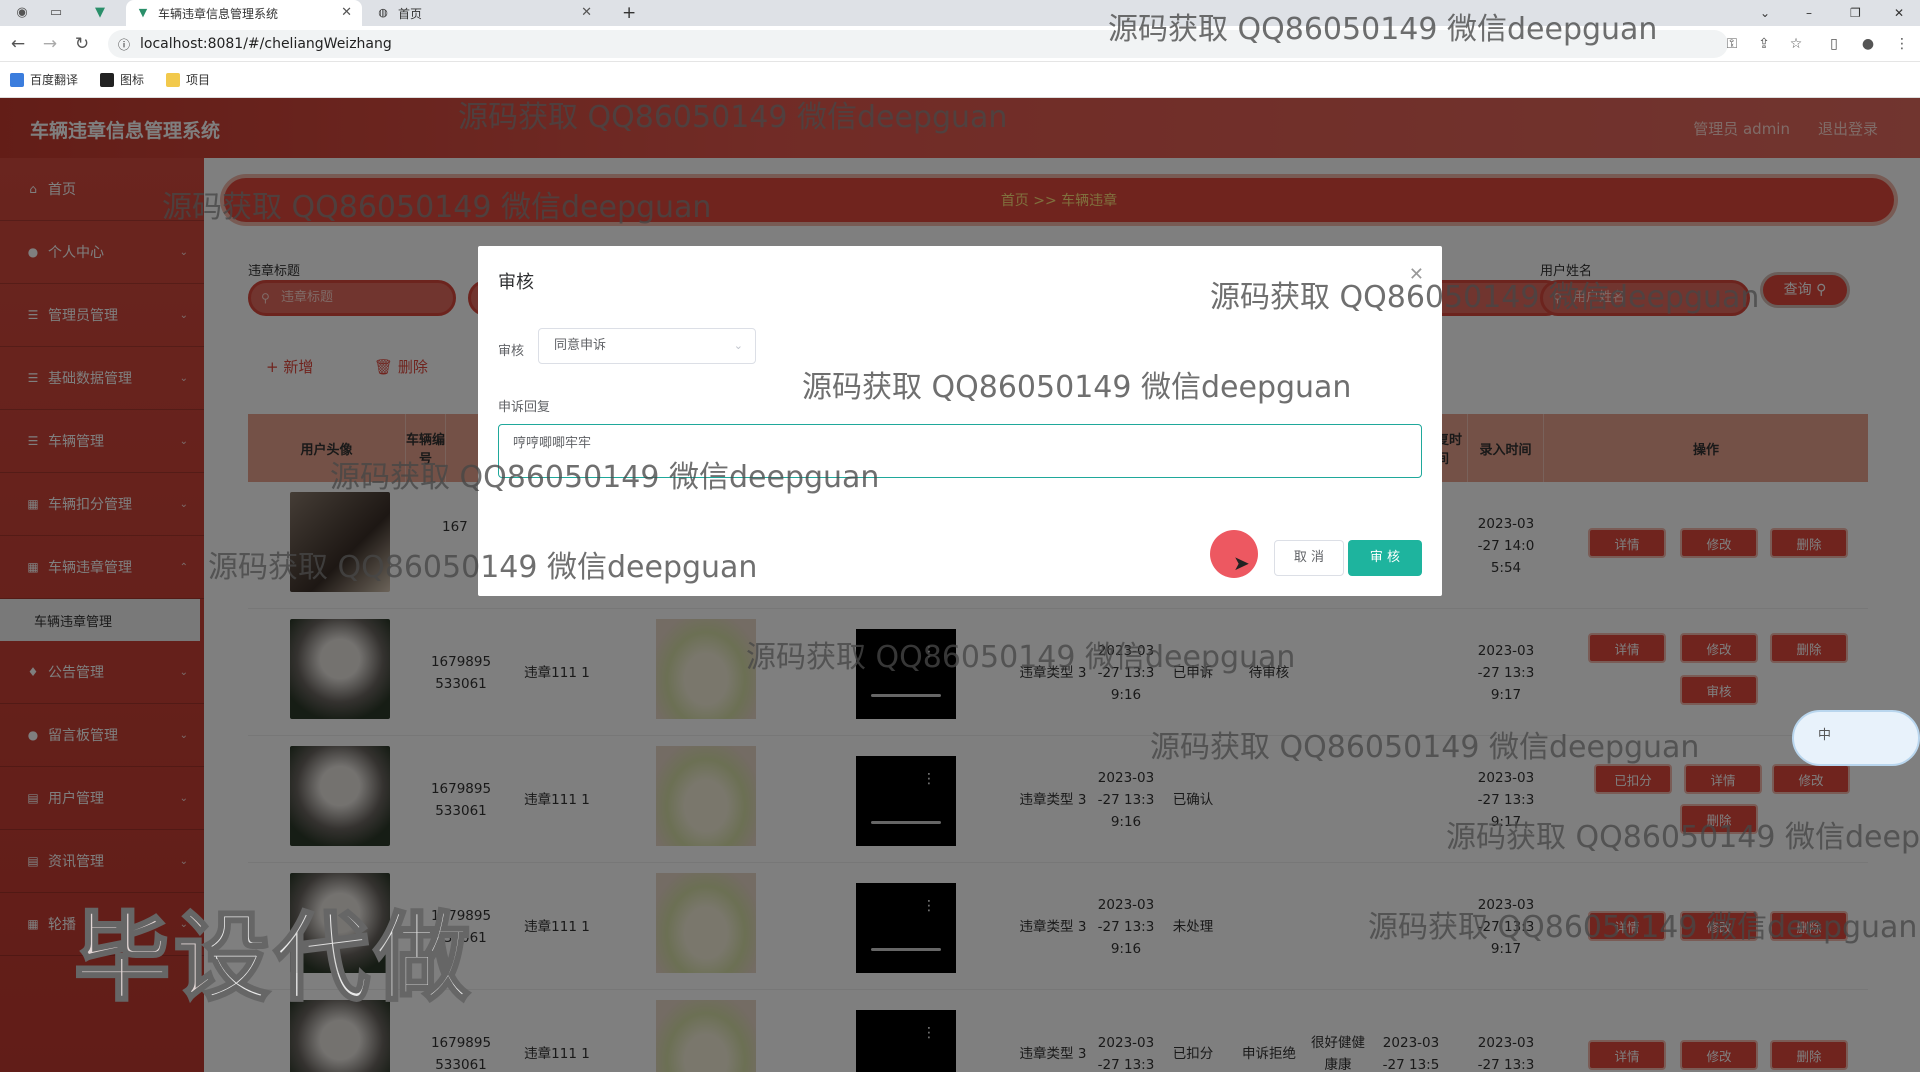  I want to click on new-tab-button: +, so click(629, 13).